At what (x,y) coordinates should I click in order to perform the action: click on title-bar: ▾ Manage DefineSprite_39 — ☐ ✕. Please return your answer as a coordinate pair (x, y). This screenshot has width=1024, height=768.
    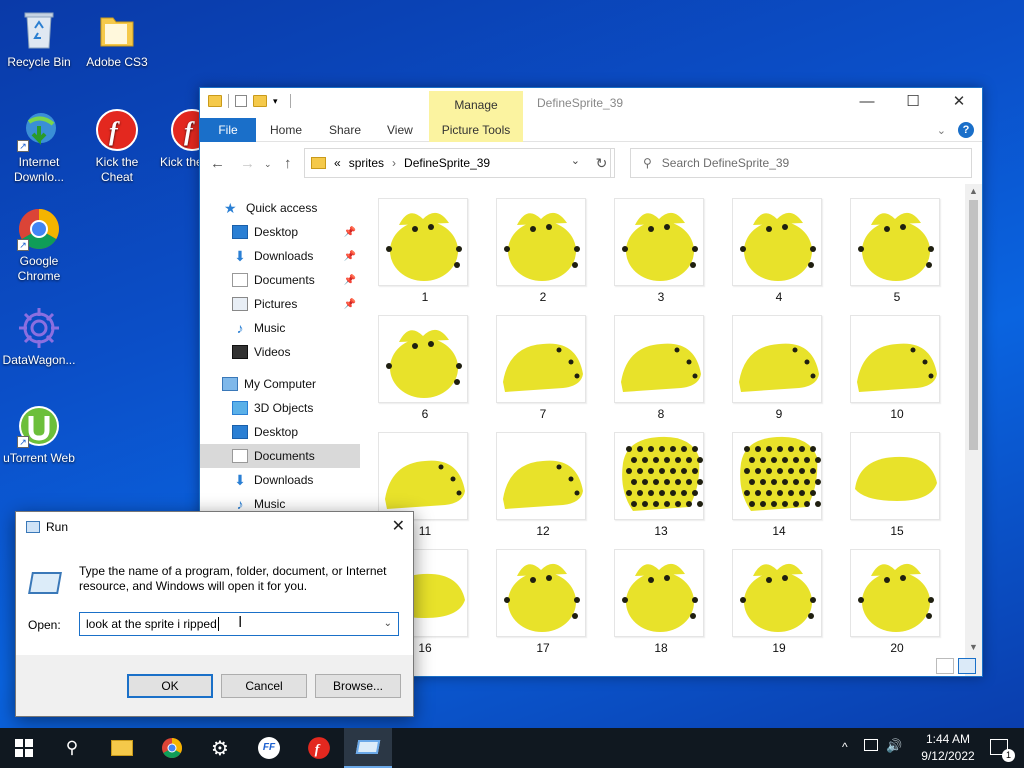
    Looking at the image, I should click on (591, 103).